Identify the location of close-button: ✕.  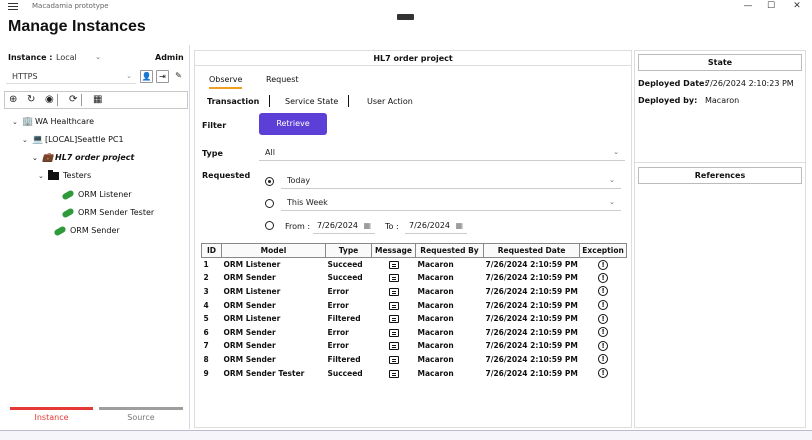
(797, 6).